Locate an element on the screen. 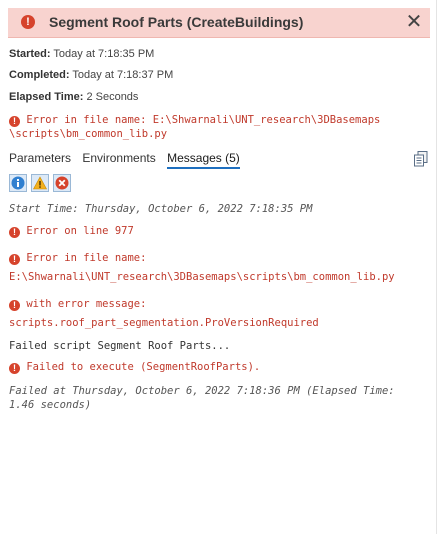  started-row: Started: Today at 7:18:35 PM is located at coordinates (81, 54).